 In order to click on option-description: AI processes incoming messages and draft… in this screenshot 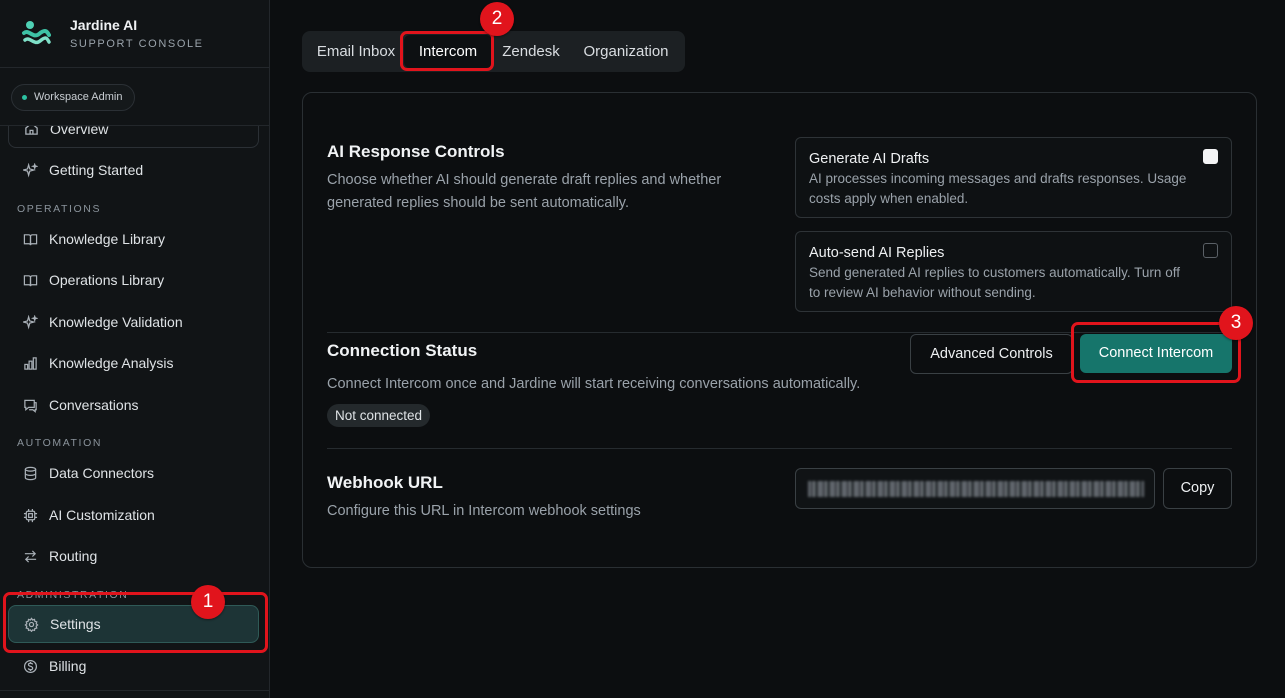, I will do `click(998, 188)`.